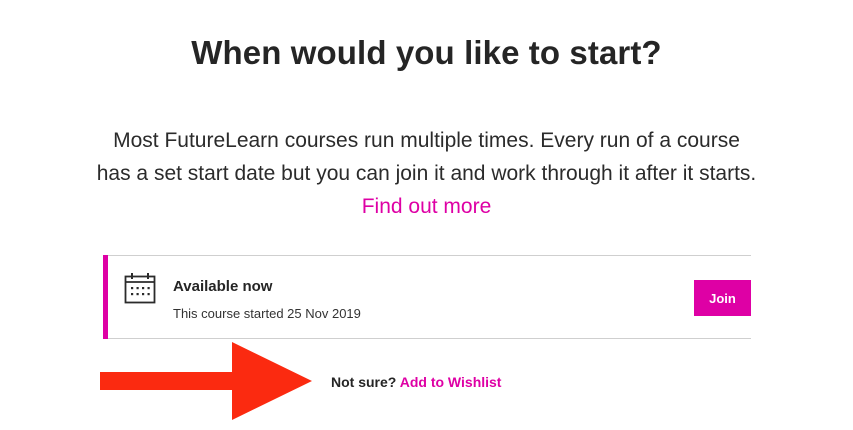  I want to click on wishlist-row: Not sure? Add to Wishlist, so click(416, 382).